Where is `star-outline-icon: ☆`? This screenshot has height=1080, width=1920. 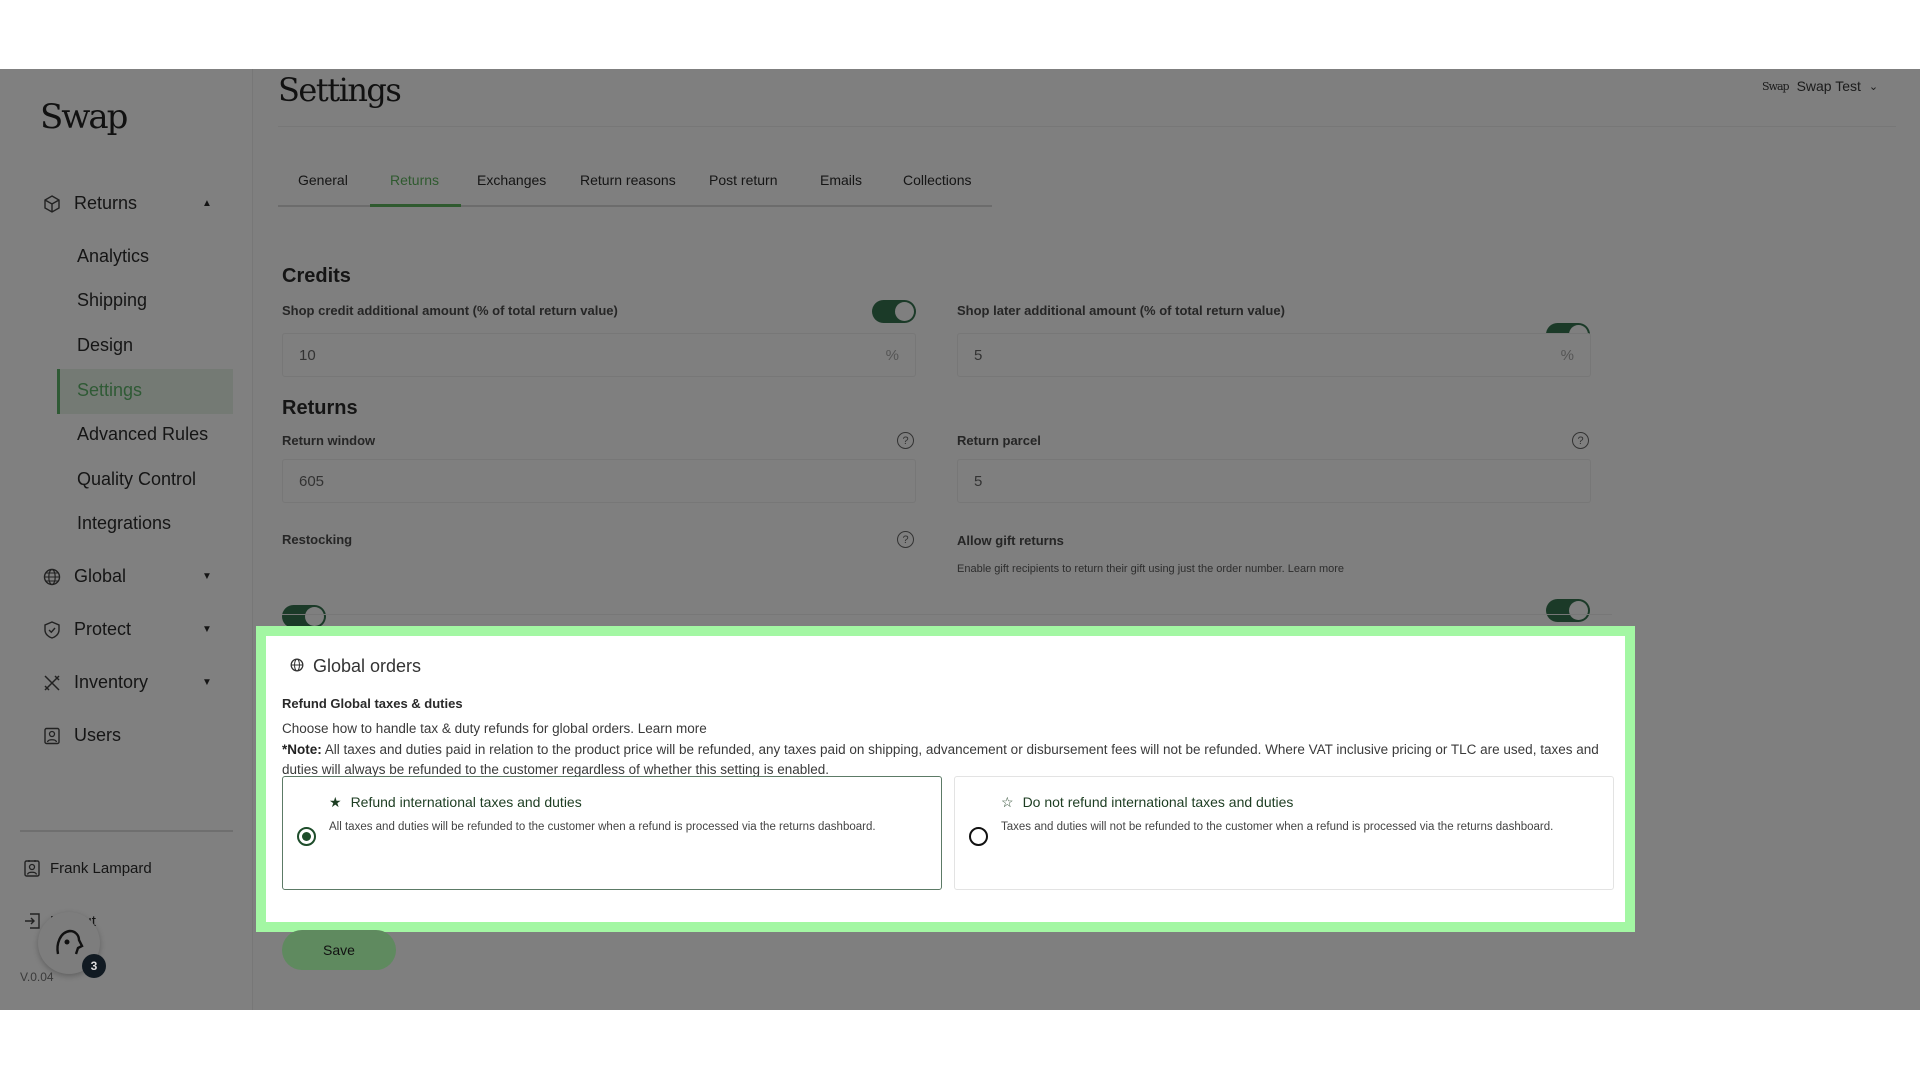 star-outline-icon: ☆ is located at coordinates (1007, 802).